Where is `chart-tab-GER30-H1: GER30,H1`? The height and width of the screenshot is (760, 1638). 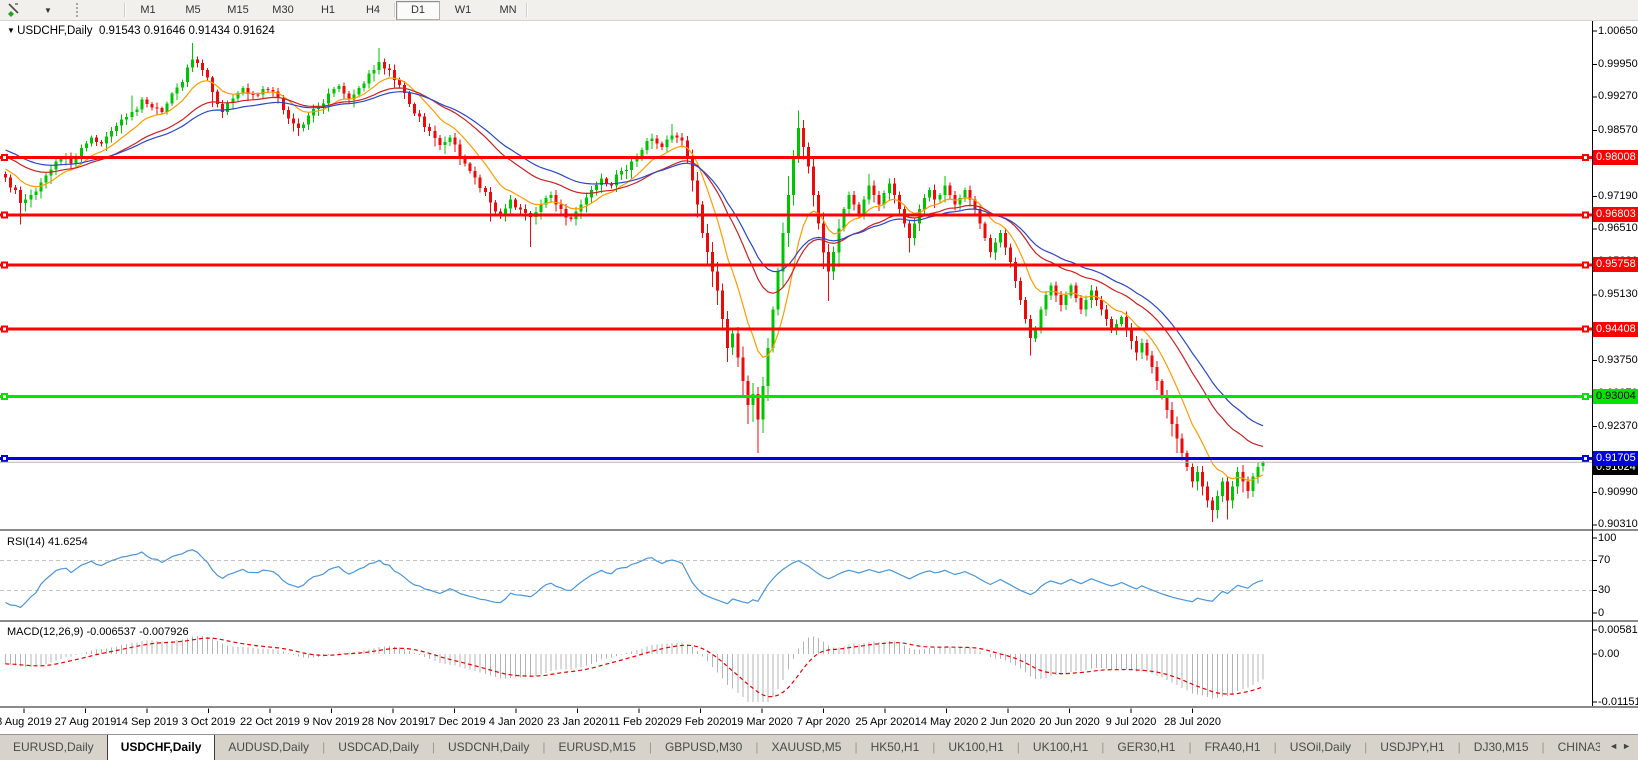 chart-tab-GER30-H1: GER30,H1 is located at coordinates (1146, 747).